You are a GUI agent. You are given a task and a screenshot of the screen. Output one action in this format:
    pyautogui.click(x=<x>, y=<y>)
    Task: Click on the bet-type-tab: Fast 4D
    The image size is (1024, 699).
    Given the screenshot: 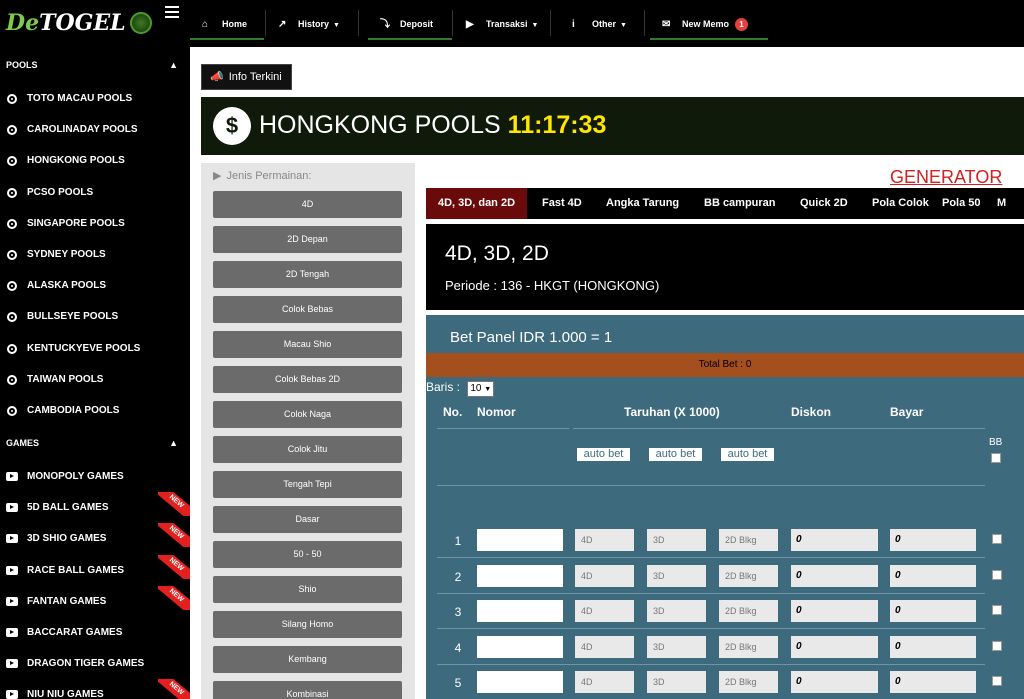 What is the action you would take?
    pyautogui.click(x=562, y=203)
    